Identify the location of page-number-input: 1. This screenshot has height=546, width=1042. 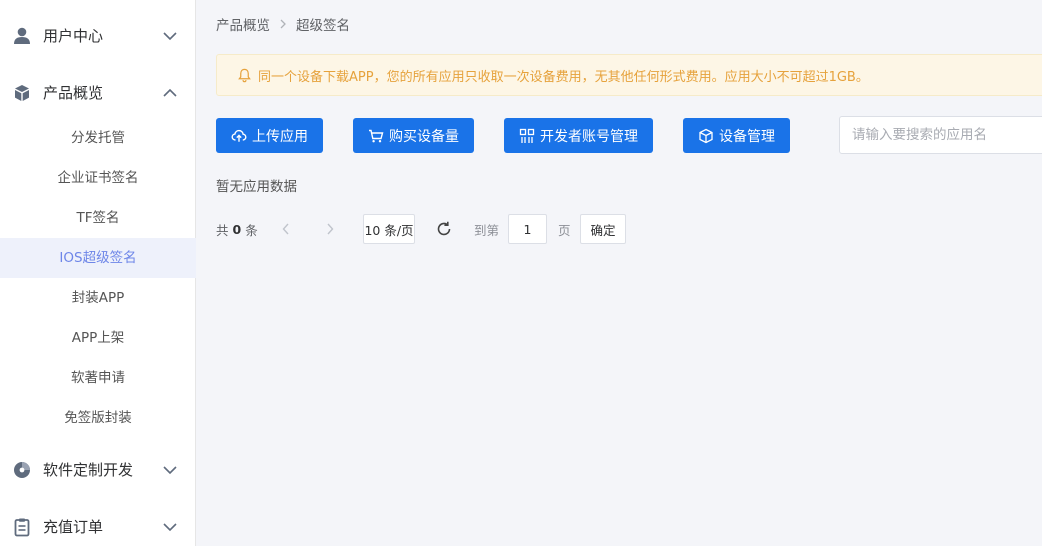
(527, 229).